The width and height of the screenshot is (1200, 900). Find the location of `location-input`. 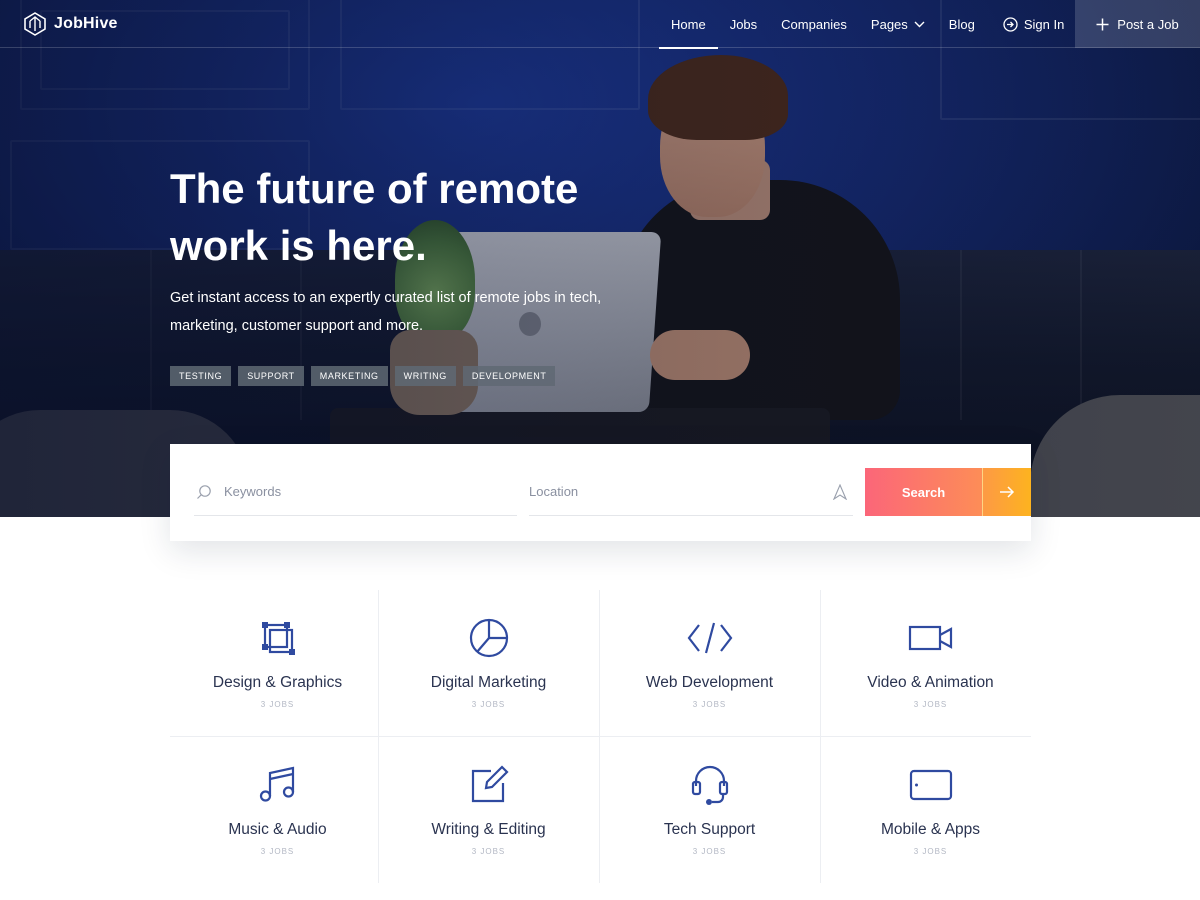

location-input is located at coordinates (691, 491).